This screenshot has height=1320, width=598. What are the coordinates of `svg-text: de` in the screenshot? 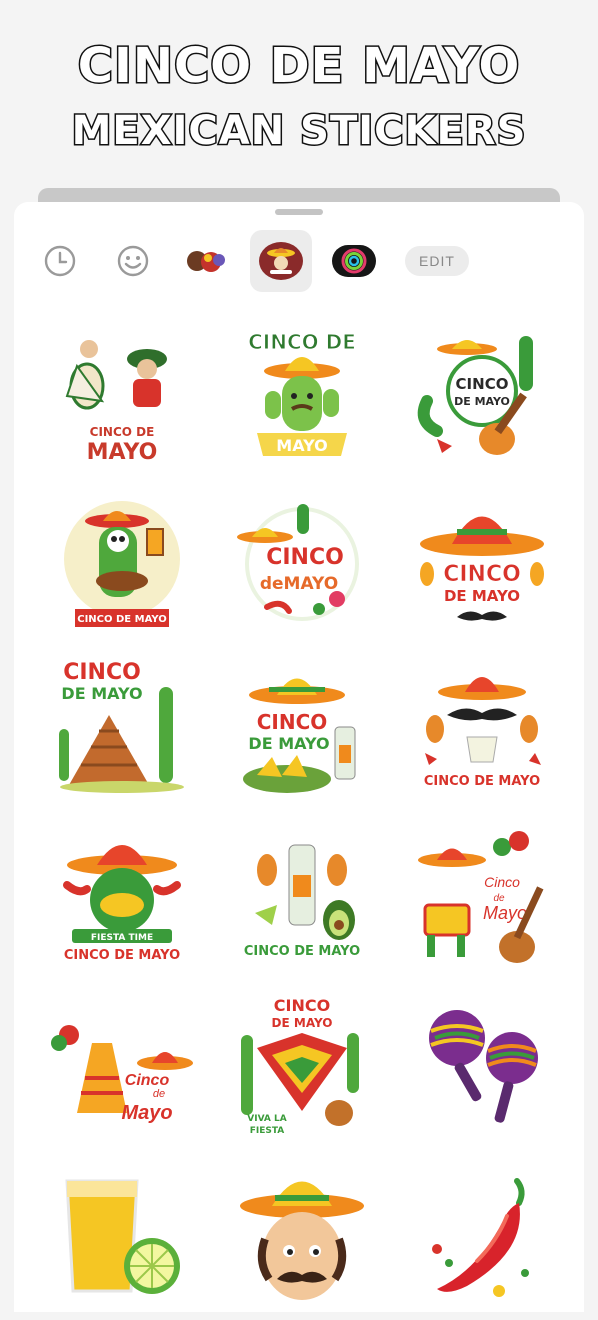 It's located at (159, 1094).